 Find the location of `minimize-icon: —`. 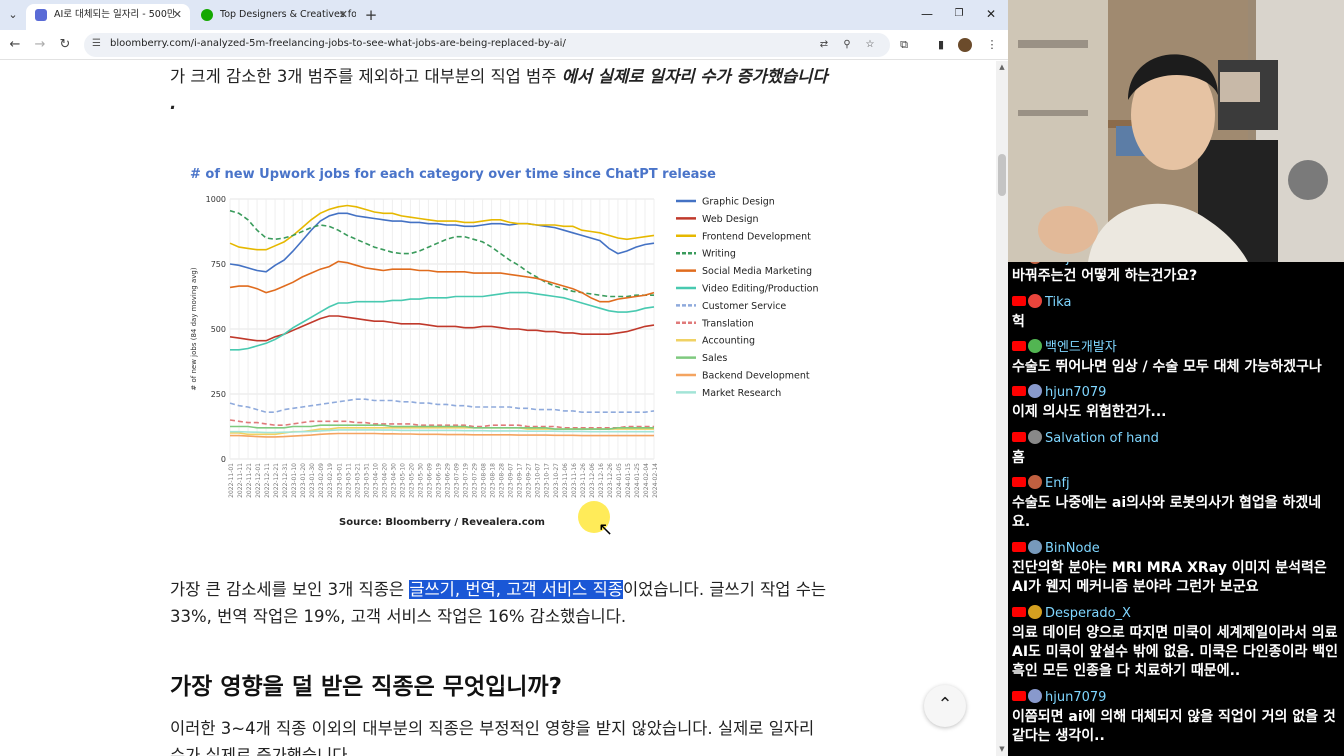

minimize-icon: — is located at coordinates (927, 14).